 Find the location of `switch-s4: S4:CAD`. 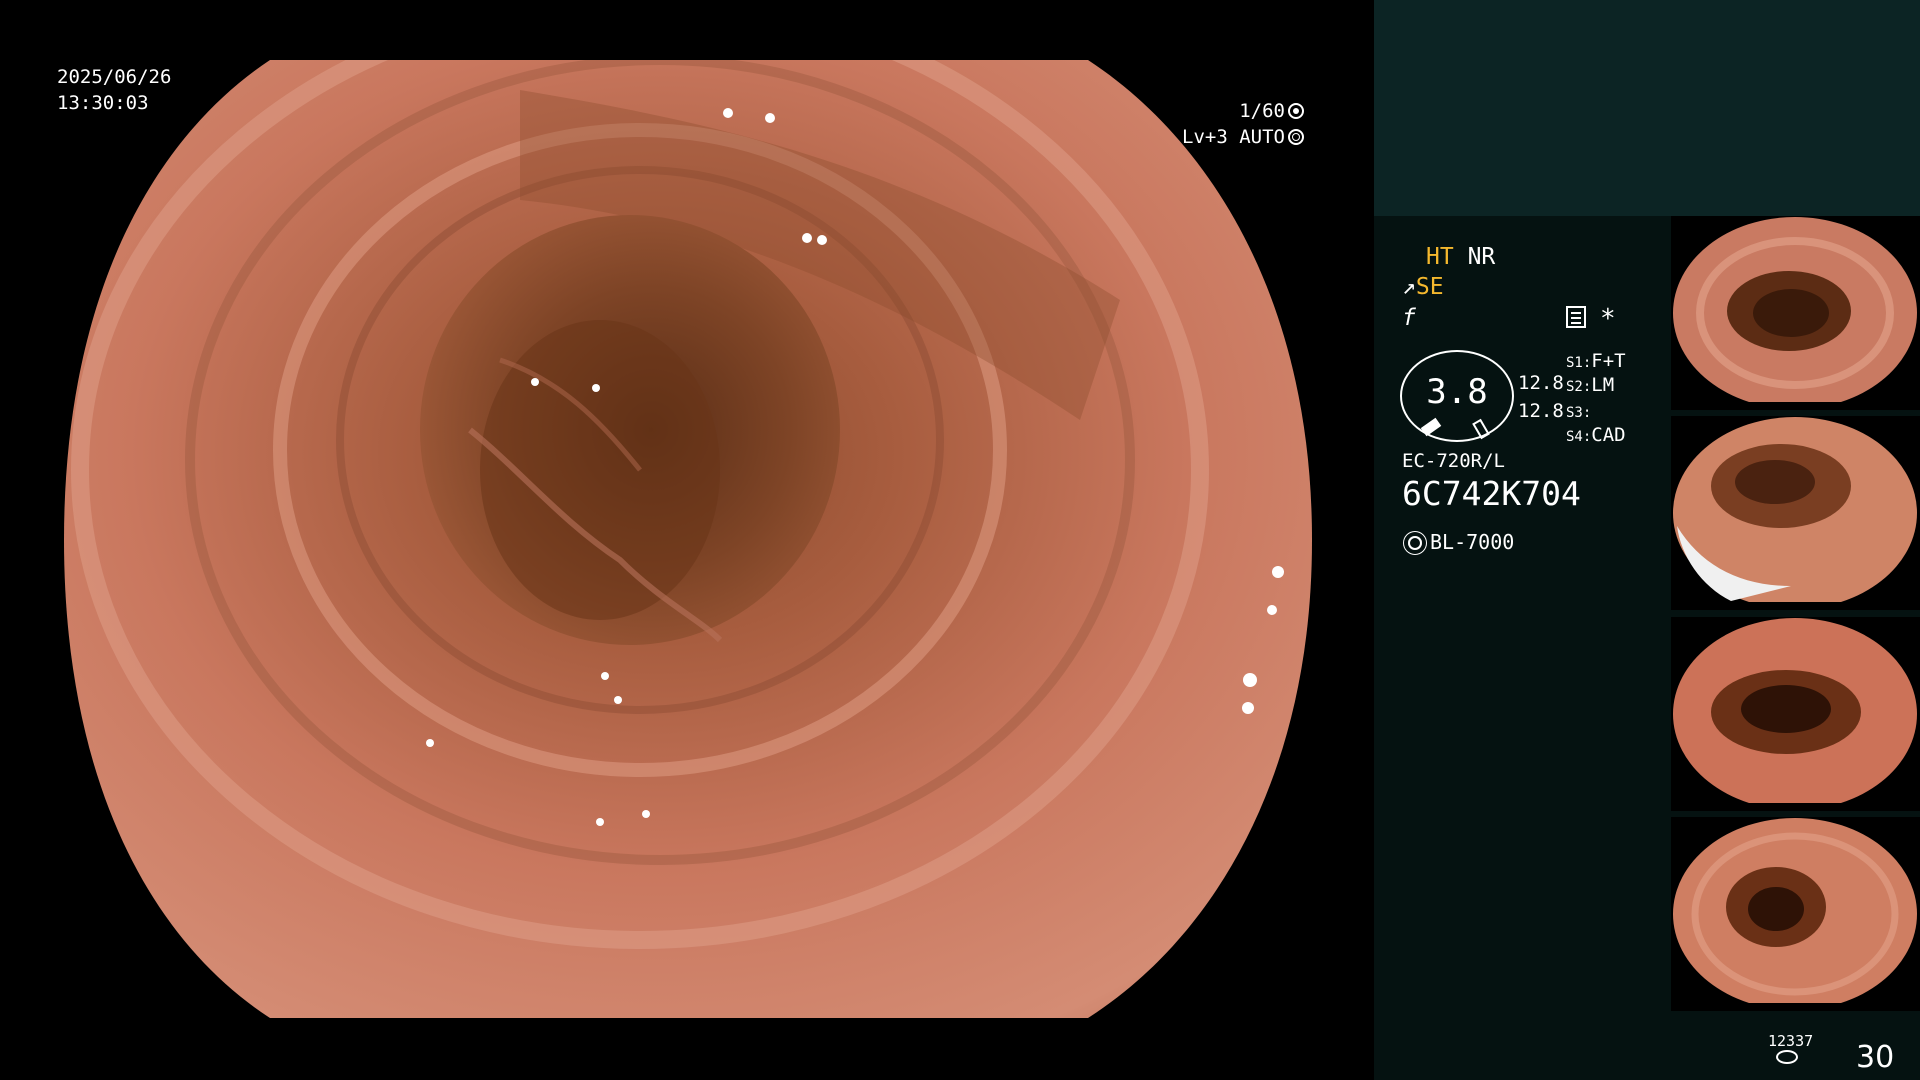

switch-s4: S4:CAD is located at coordinates (1596, 435).